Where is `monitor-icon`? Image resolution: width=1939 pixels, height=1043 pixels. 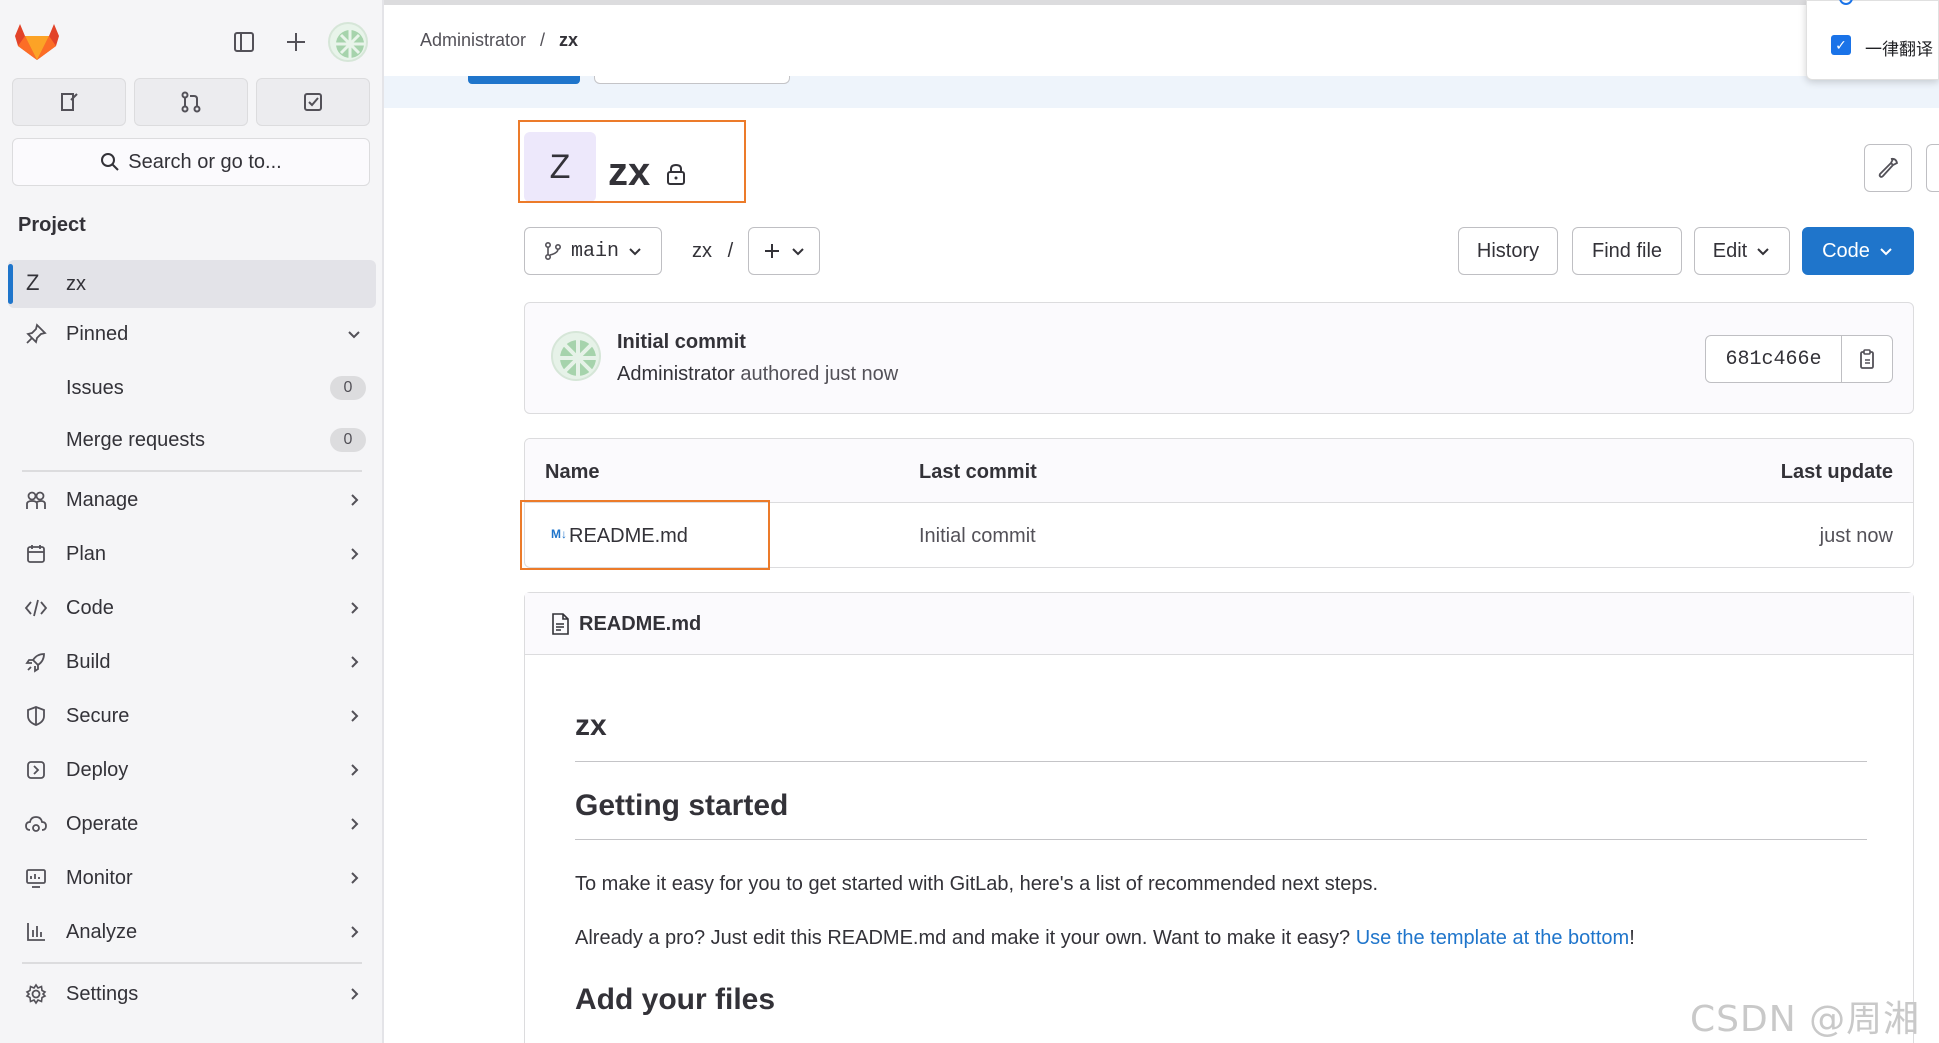 monitor-icon is located at coordinates (36, 878).